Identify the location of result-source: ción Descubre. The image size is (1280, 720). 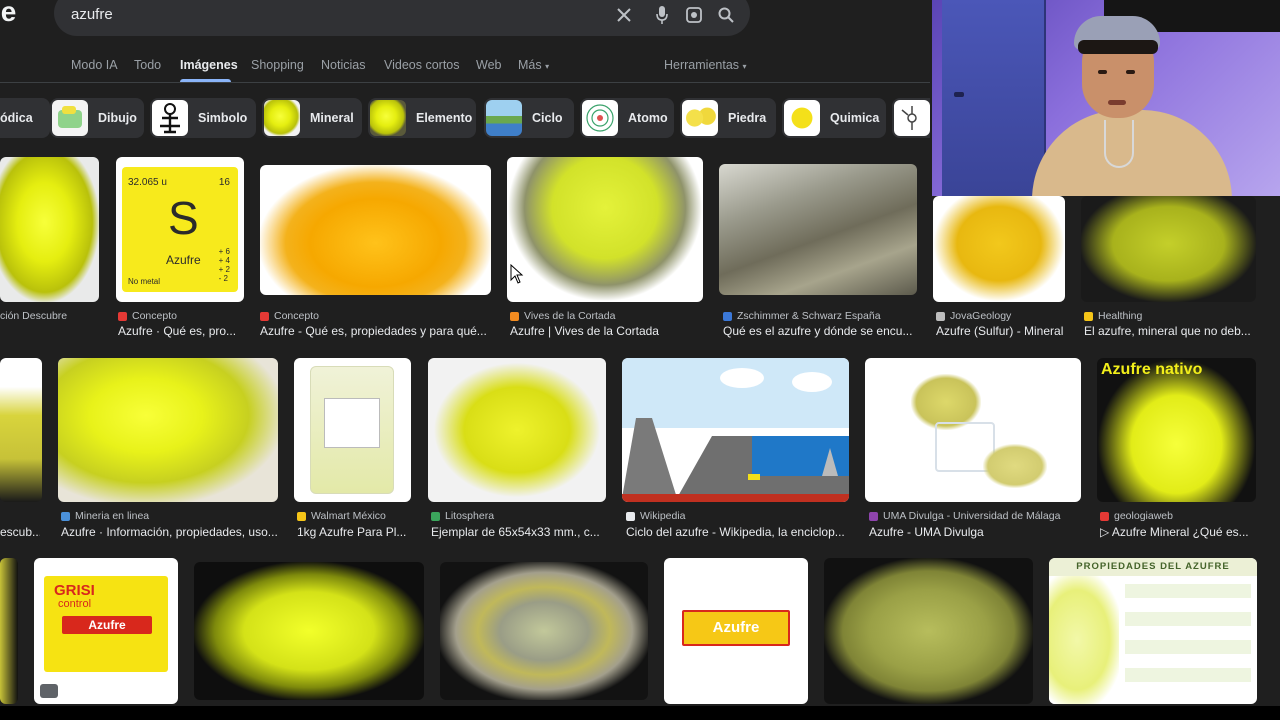
(33, 316).